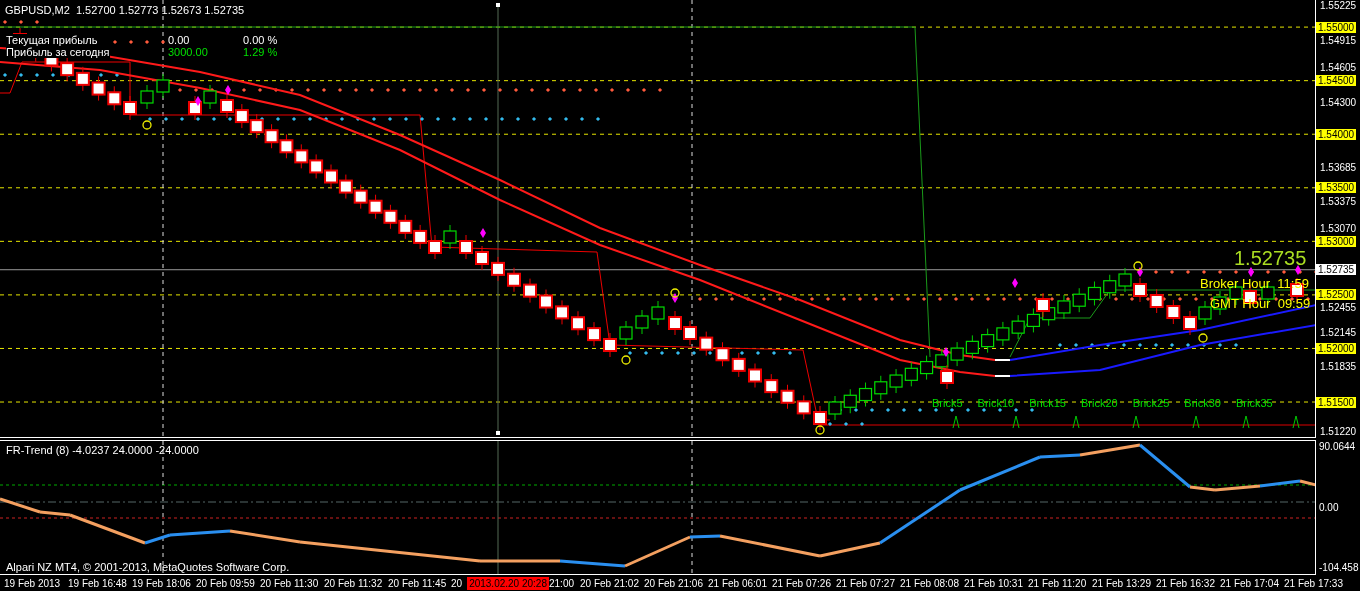  Describe the element at coordinates (609, 583) in the screenshot. I see `time-label: 20 Feb 21:02` at that location.